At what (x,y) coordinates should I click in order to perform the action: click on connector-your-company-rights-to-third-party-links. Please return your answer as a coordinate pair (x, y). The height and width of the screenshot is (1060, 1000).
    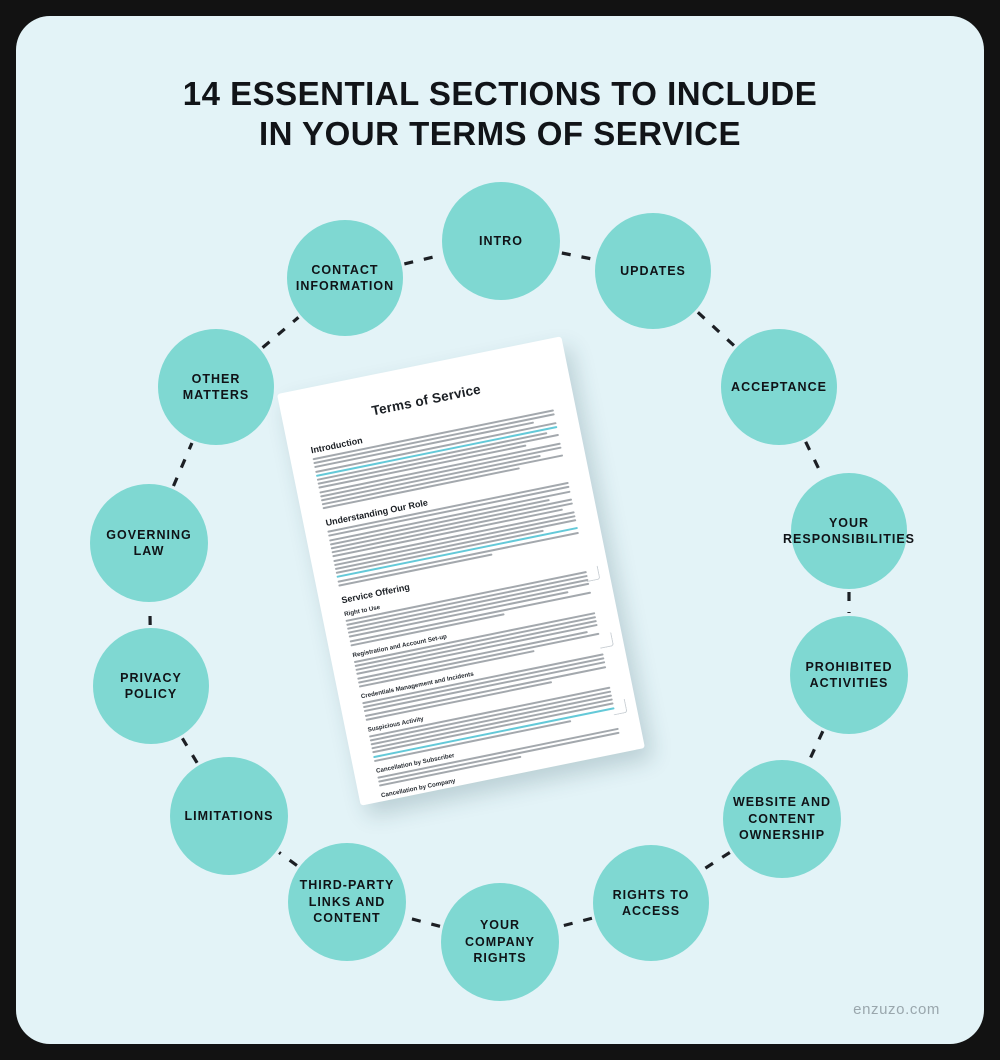
    Looking at the image, I should click on (423, 922).